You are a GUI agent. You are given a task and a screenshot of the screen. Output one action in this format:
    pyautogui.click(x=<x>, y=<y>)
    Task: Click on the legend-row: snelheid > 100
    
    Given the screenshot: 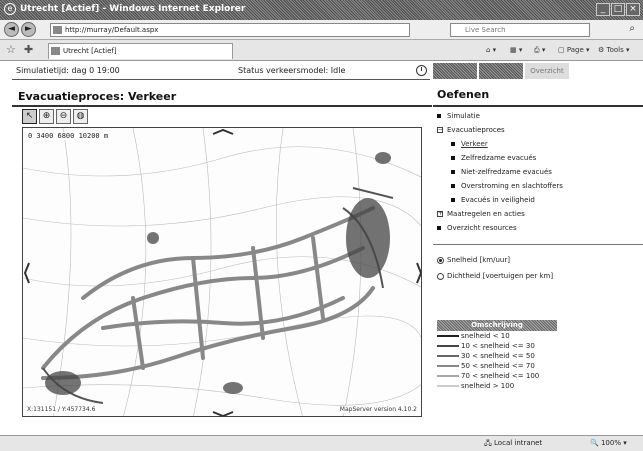 What is the action you would take?
    pyautogui.click(x=497, y=386)
    